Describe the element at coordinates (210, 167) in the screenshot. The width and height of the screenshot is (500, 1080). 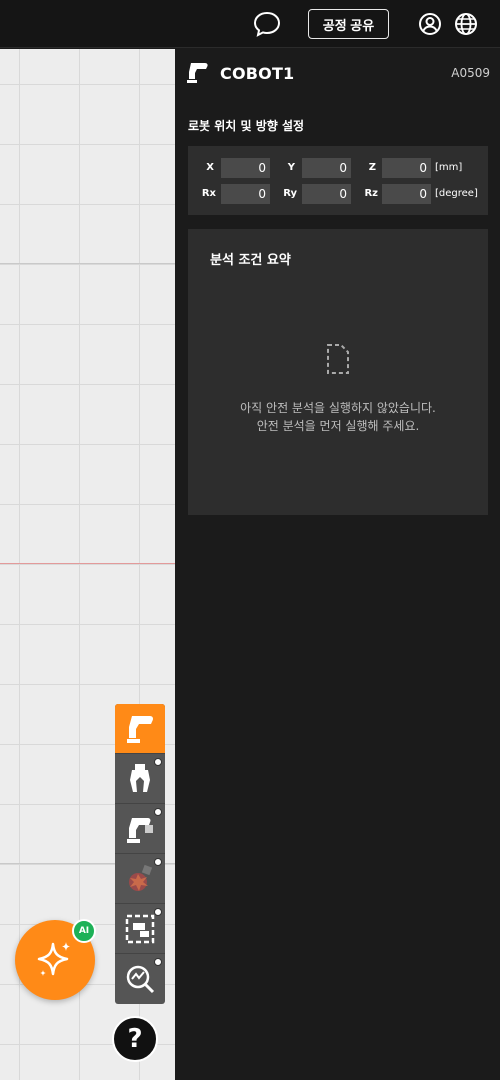
I see `x-label: X` at that location.